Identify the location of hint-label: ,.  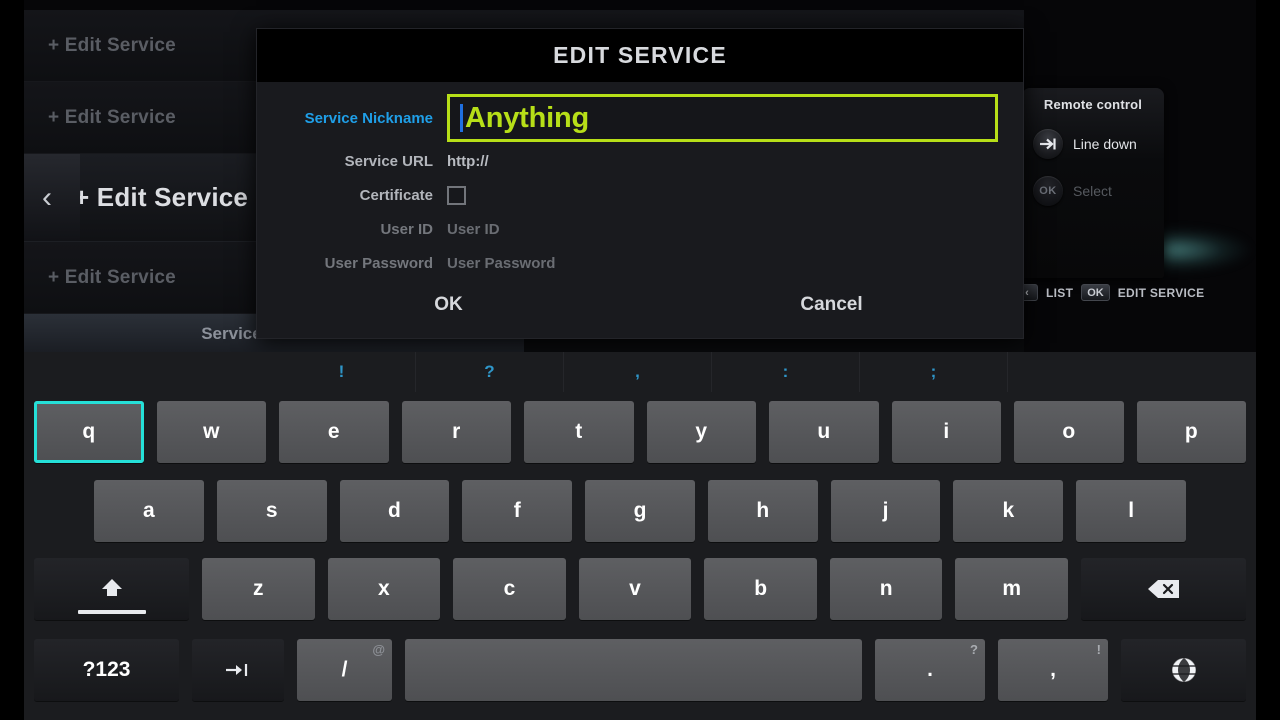
(637, 371).